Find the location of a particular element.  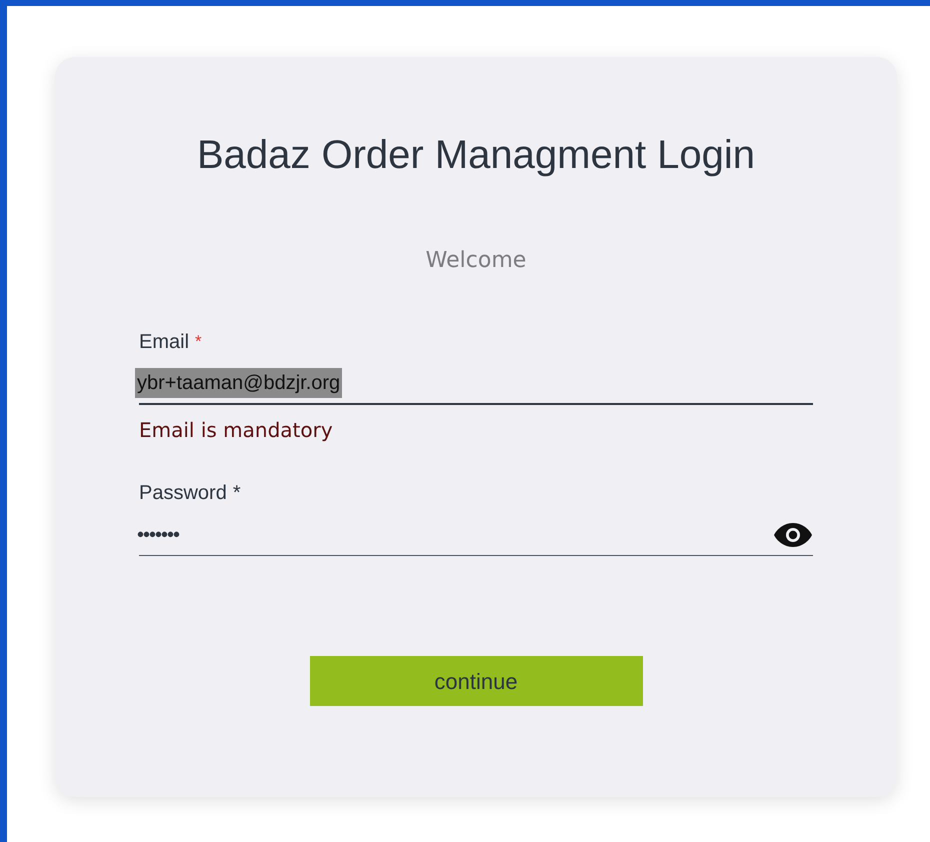

field-label: Password is located at coordinates (183, 493).